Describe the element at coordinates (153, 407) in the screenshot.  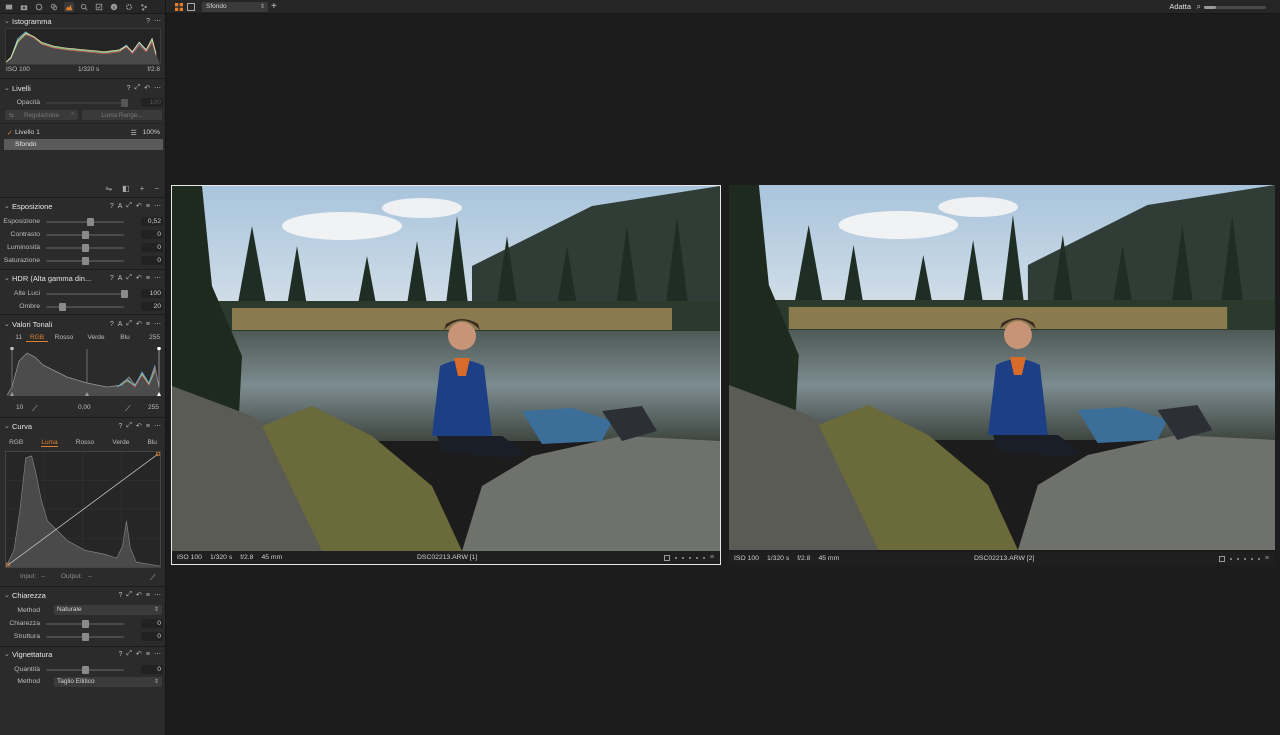
I see `levels-output-high: 255` at that location.